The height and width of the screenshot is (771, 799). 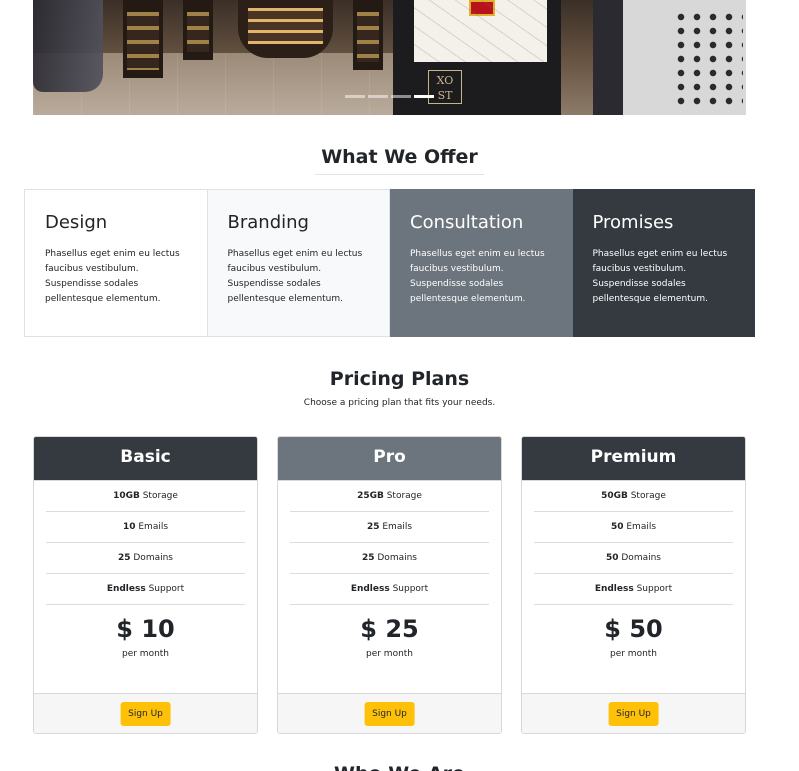 I want to click on offer-card-title: Consultation, so click(x=467, y=222).